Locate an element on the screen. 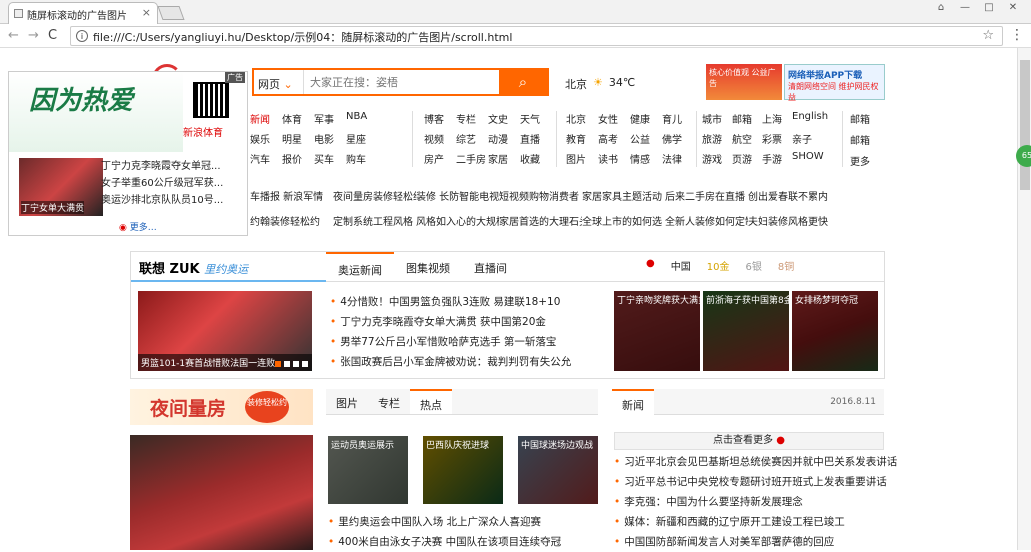  bookmark-star-icon: ☆ is located at coordinates (988, 35).